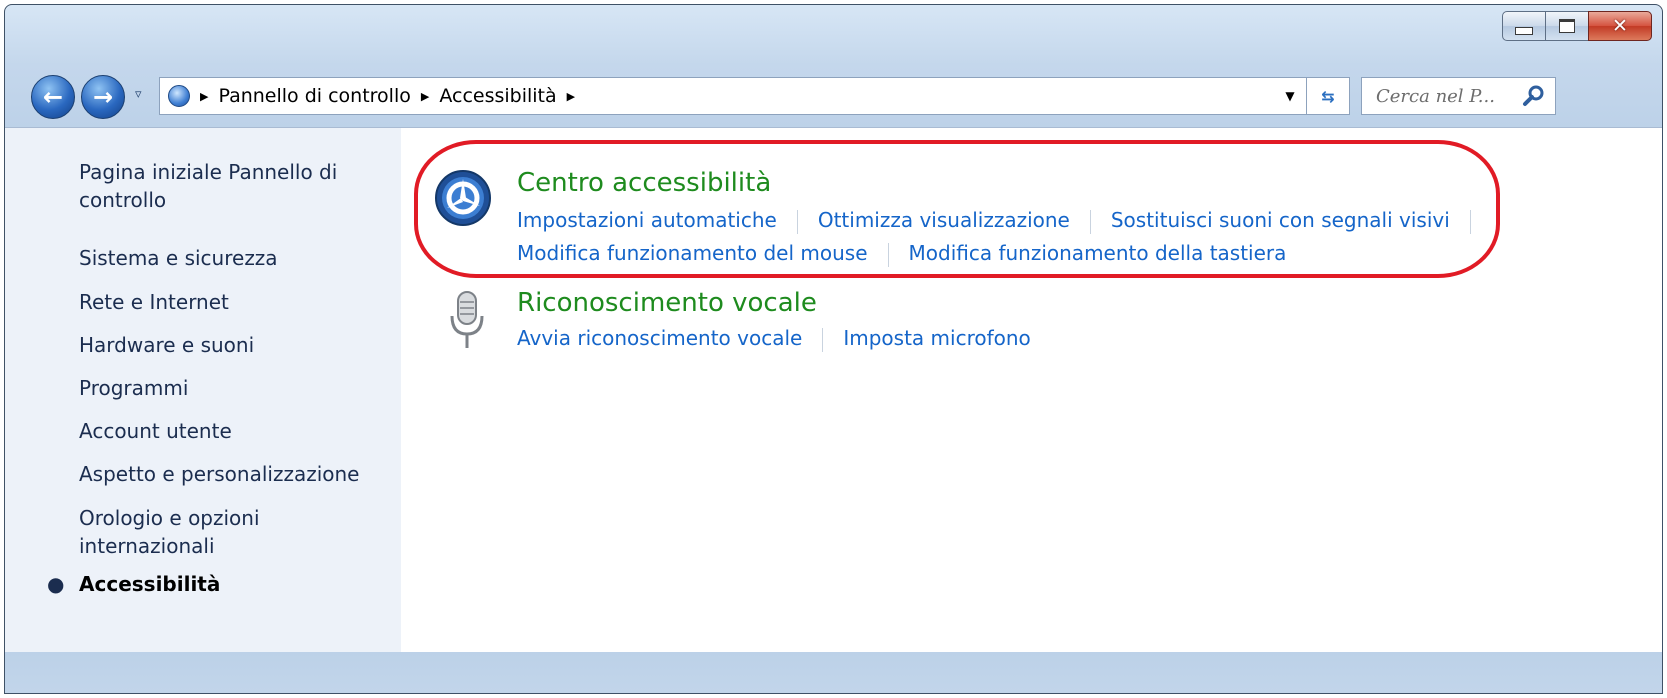 Image resolution: width=1667 pixels, height=698 pixels. What do you see at coordinates (692, 254) in the screenshot?
I see `link-mouse-settings: Modifica funzionamento del mouse` at bounding box center [692, 254].